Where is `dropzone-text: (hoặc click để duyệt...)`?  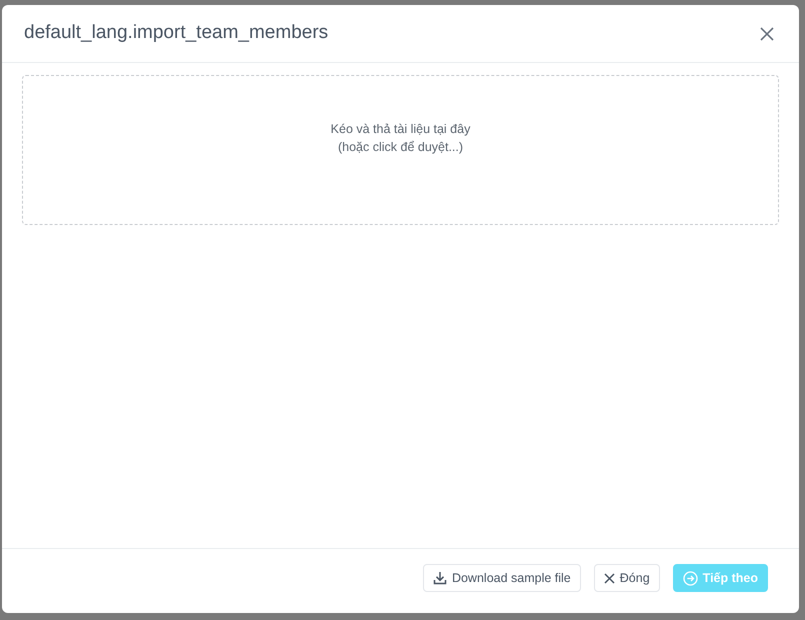 dropzone-text: (hoặc click để duyệt...) is located at coordinates (401, 147).